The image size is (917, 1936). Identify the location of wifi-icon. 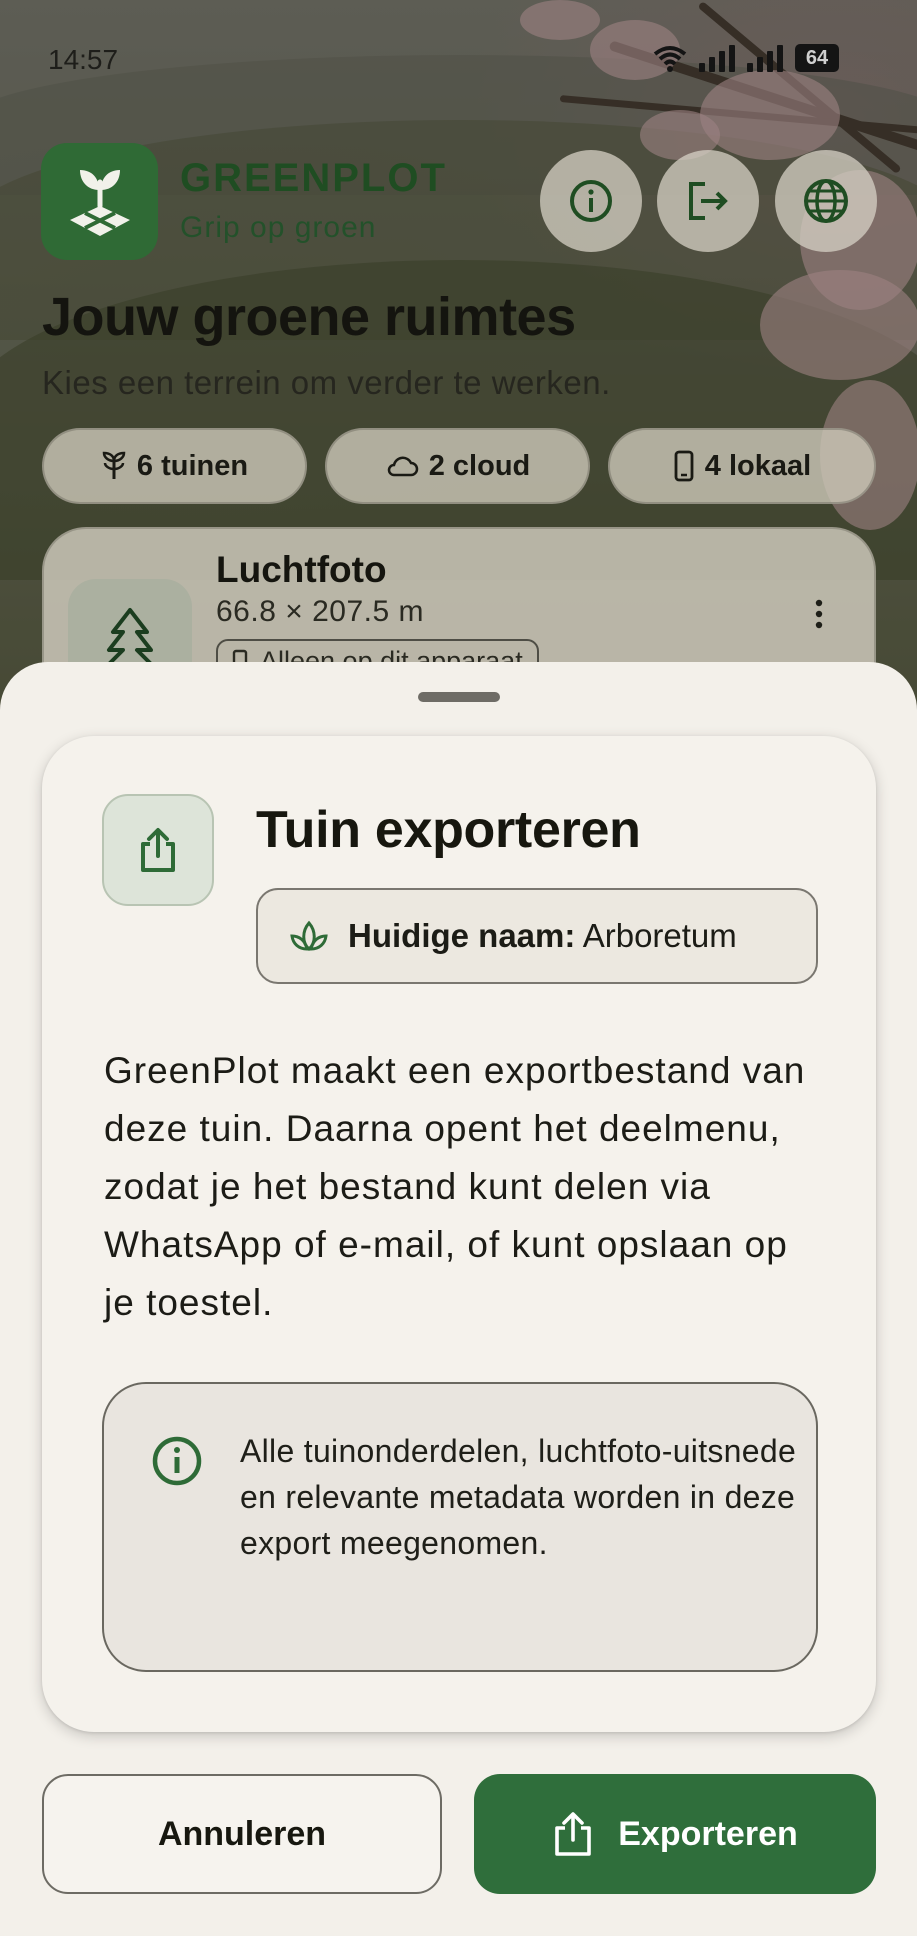
(670, 59).